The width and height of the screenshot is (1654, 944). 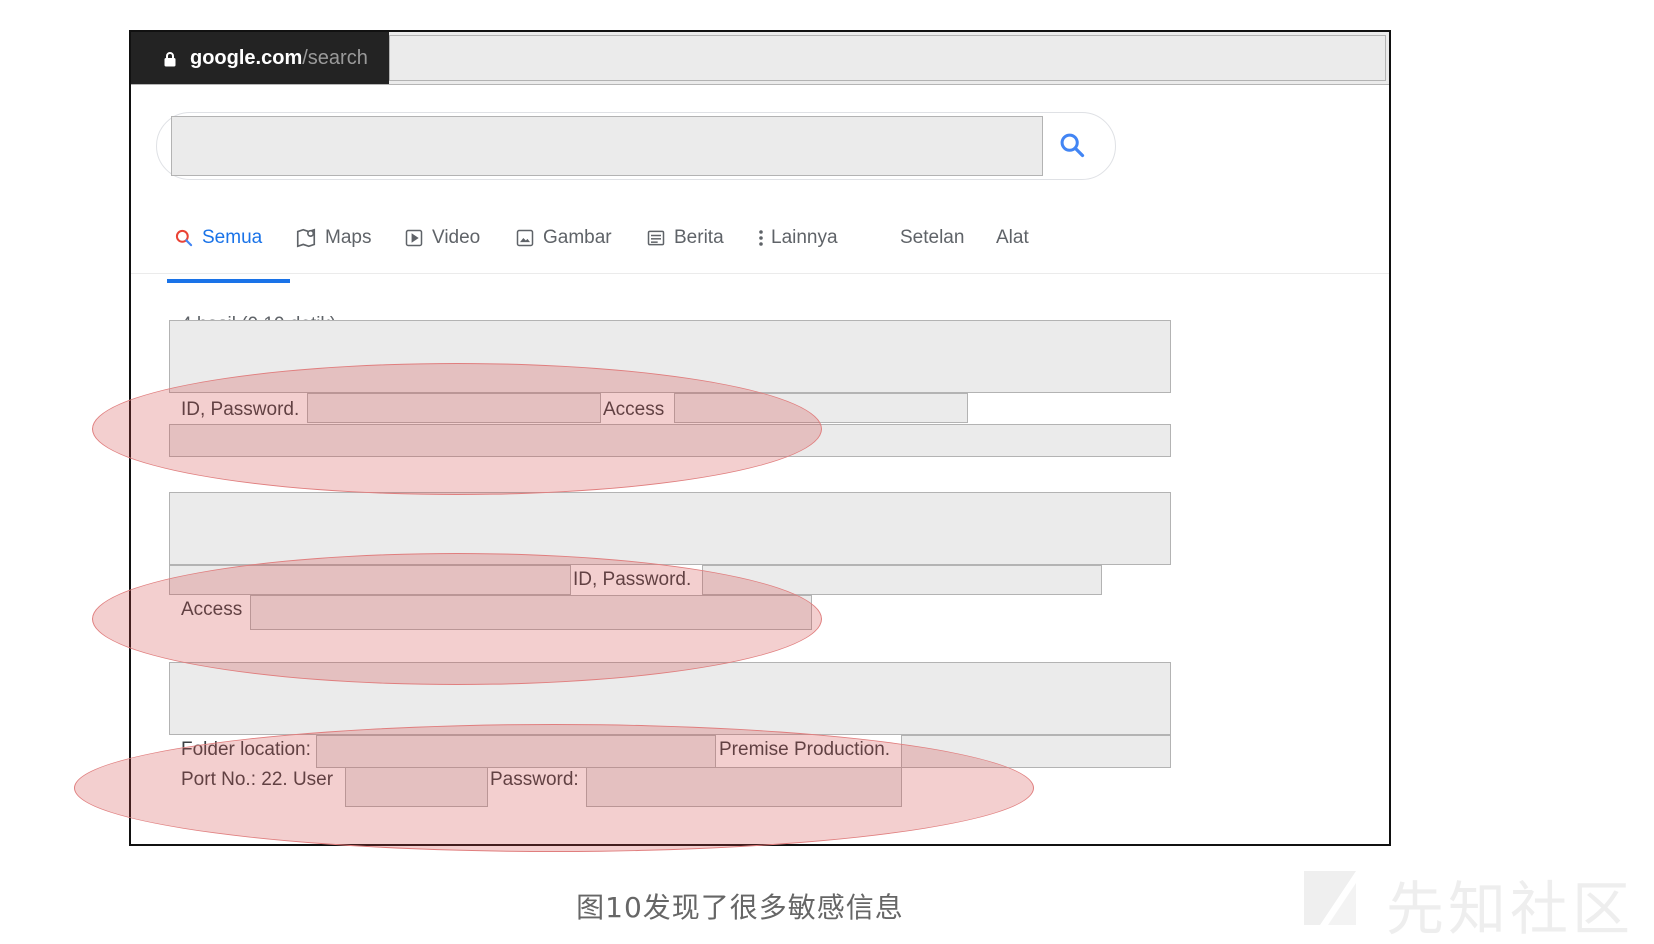 I want to click on search-box, so click(x=636, y=146).